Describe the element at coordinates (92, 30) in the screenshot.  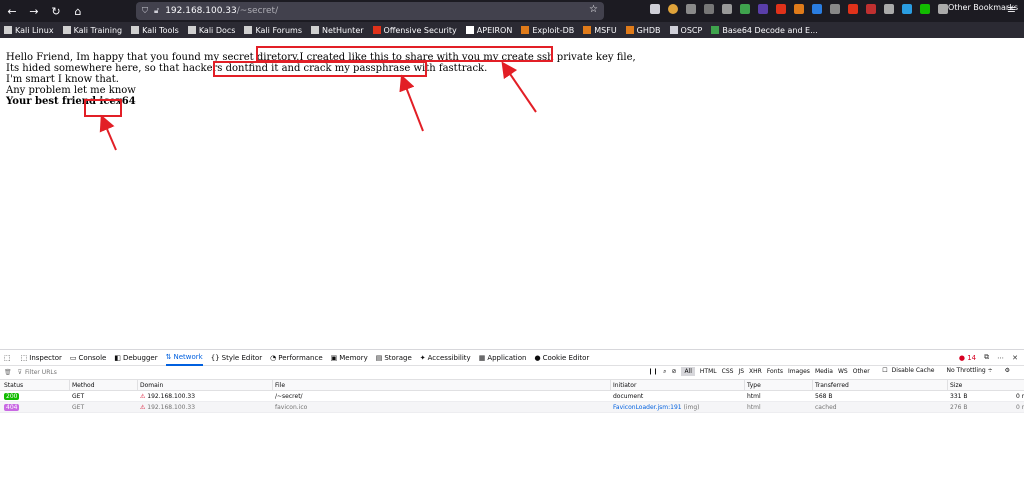
I see `bookmark-item: Kali Training` at that location.